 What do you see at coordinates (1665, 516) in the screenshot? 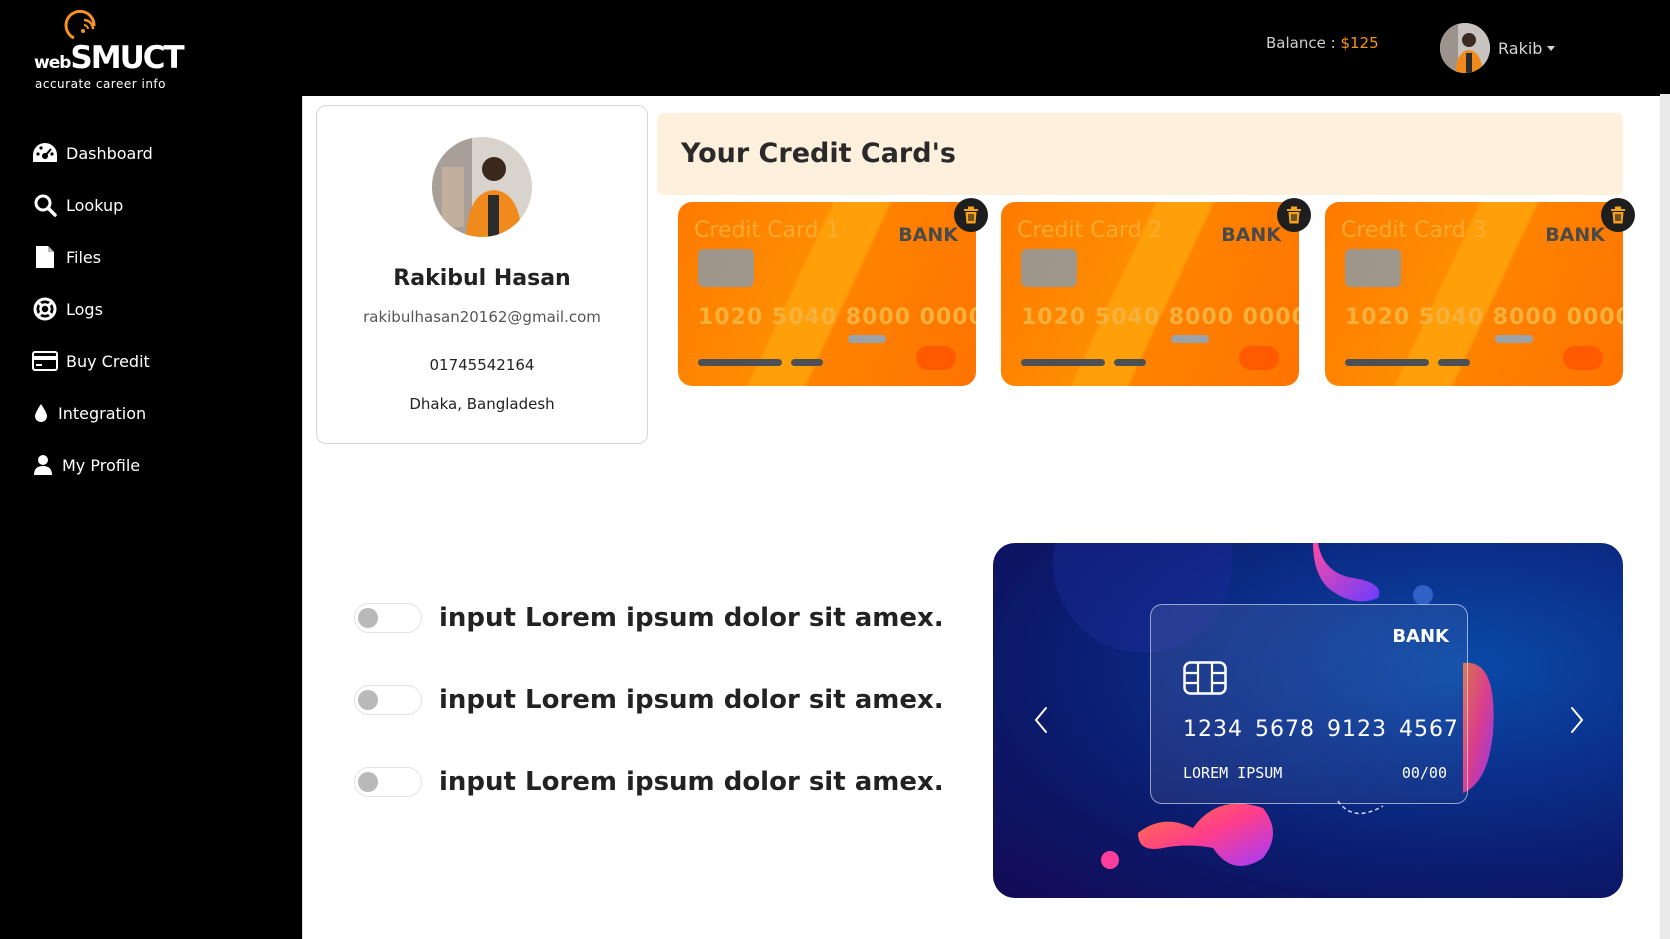
I see `page-scrollbar` at bounding box center [1665, 516].